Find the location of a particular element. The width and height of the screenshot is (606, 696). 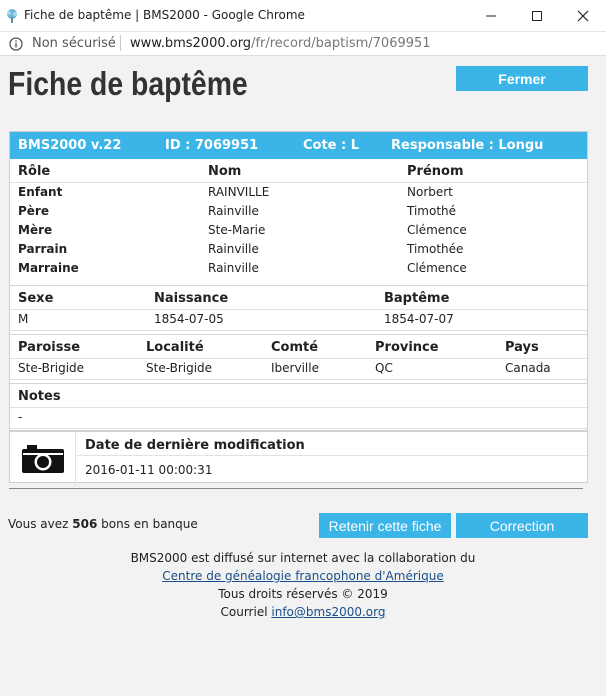

row-prenom: Timothée is located at coordinates (435, 249).